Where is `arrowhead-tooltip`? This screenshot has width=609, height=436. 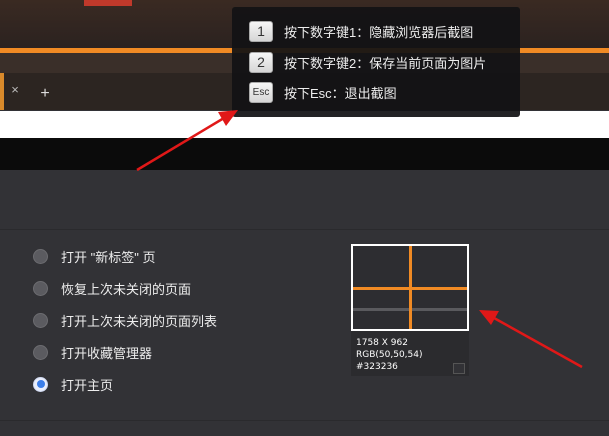 arrowhead-tooltip is located at coordinates (228, 118).